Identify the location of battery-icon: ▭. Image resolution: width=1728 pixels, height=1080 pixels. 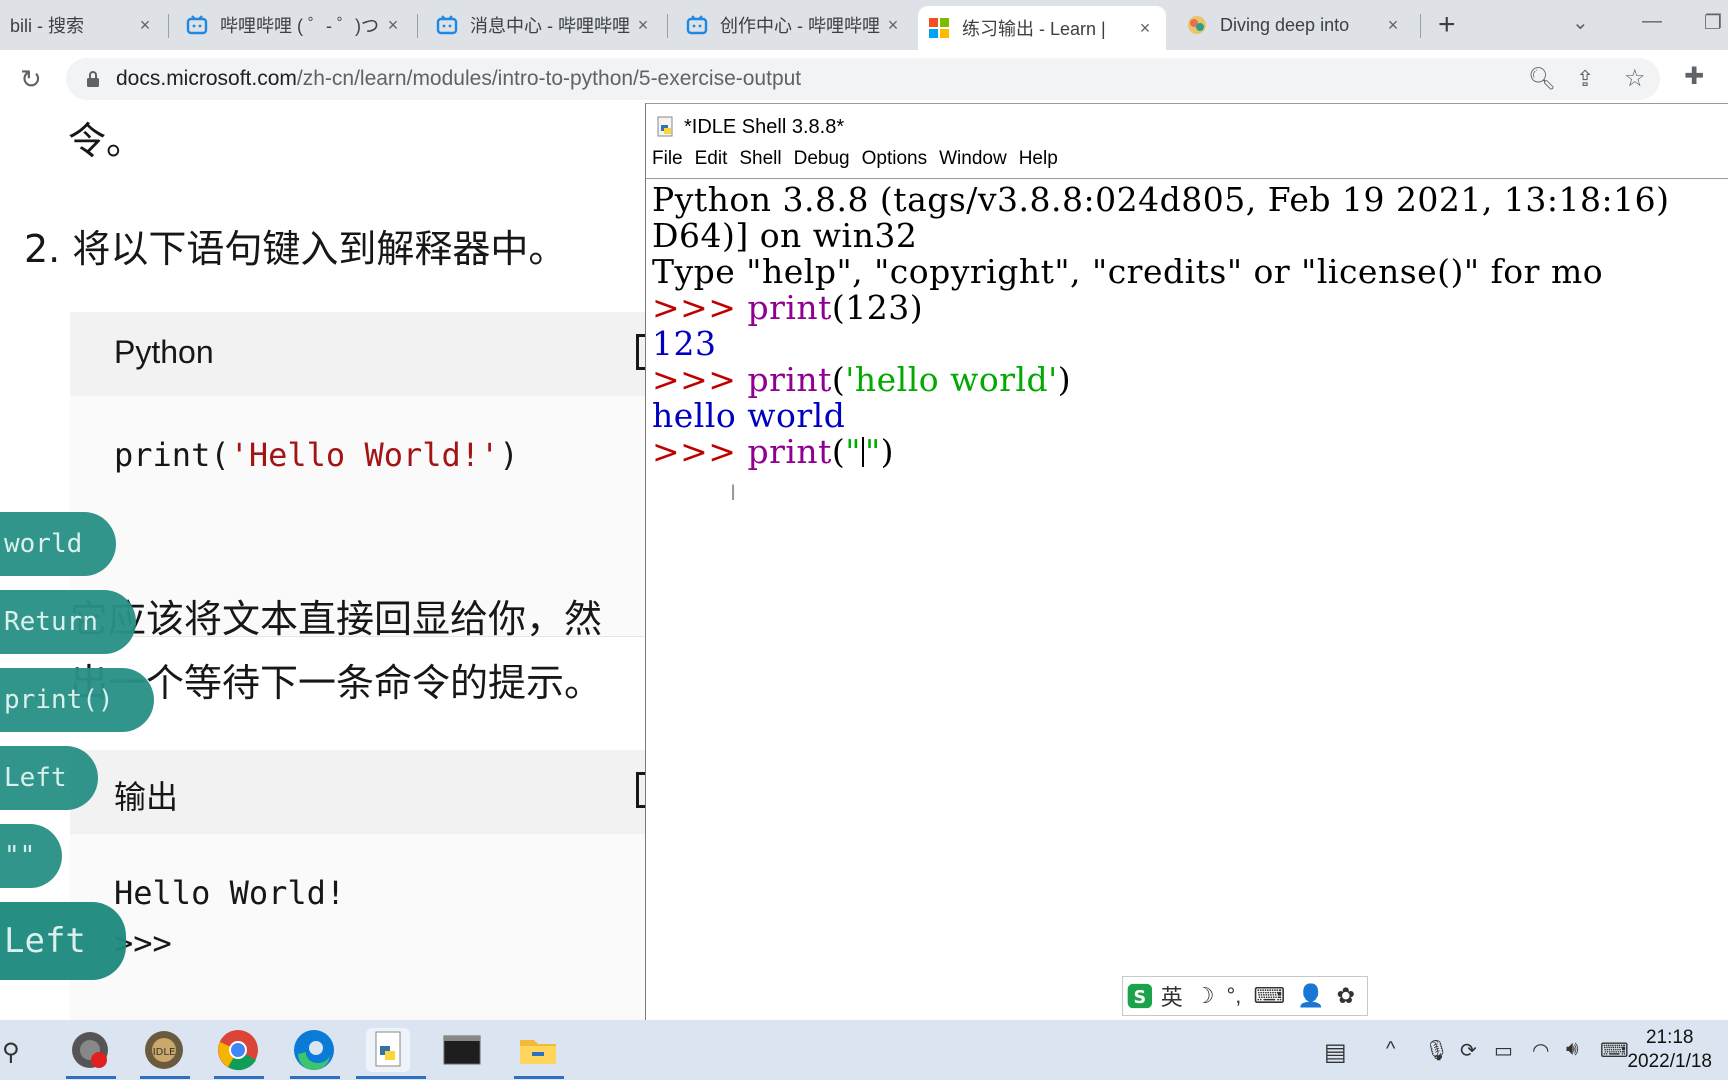
(1503, 1050).